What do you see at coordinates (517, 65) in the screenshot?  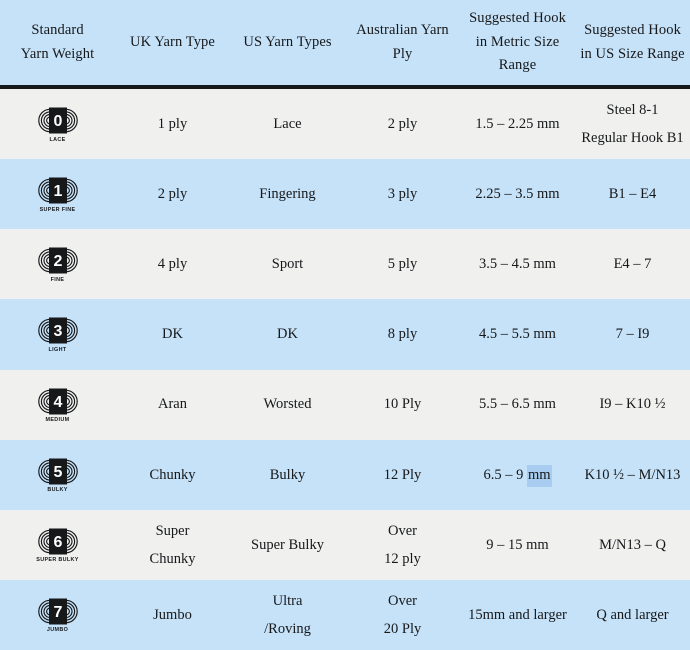 I see `column-header-line: Range` at bounding box center [517, 65].